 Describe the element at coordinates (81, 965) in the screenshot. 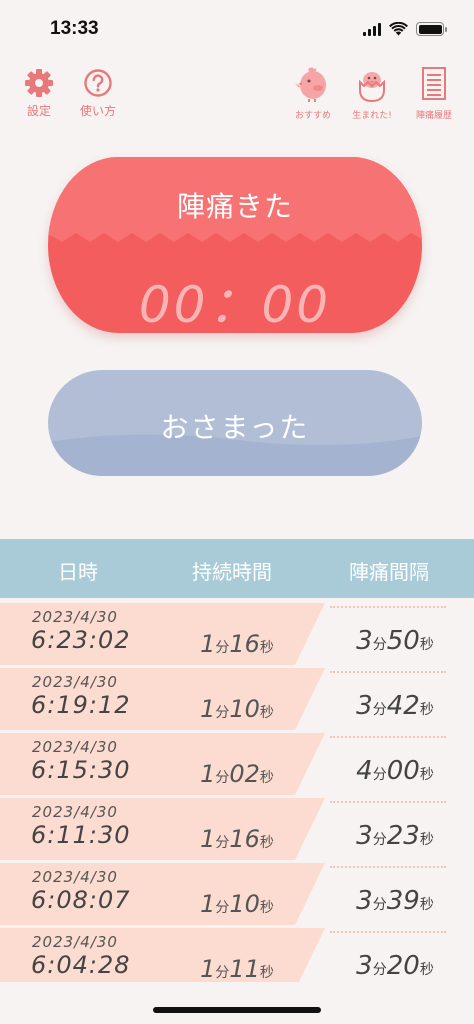

I see `row-time: 6:04:28` at that location.